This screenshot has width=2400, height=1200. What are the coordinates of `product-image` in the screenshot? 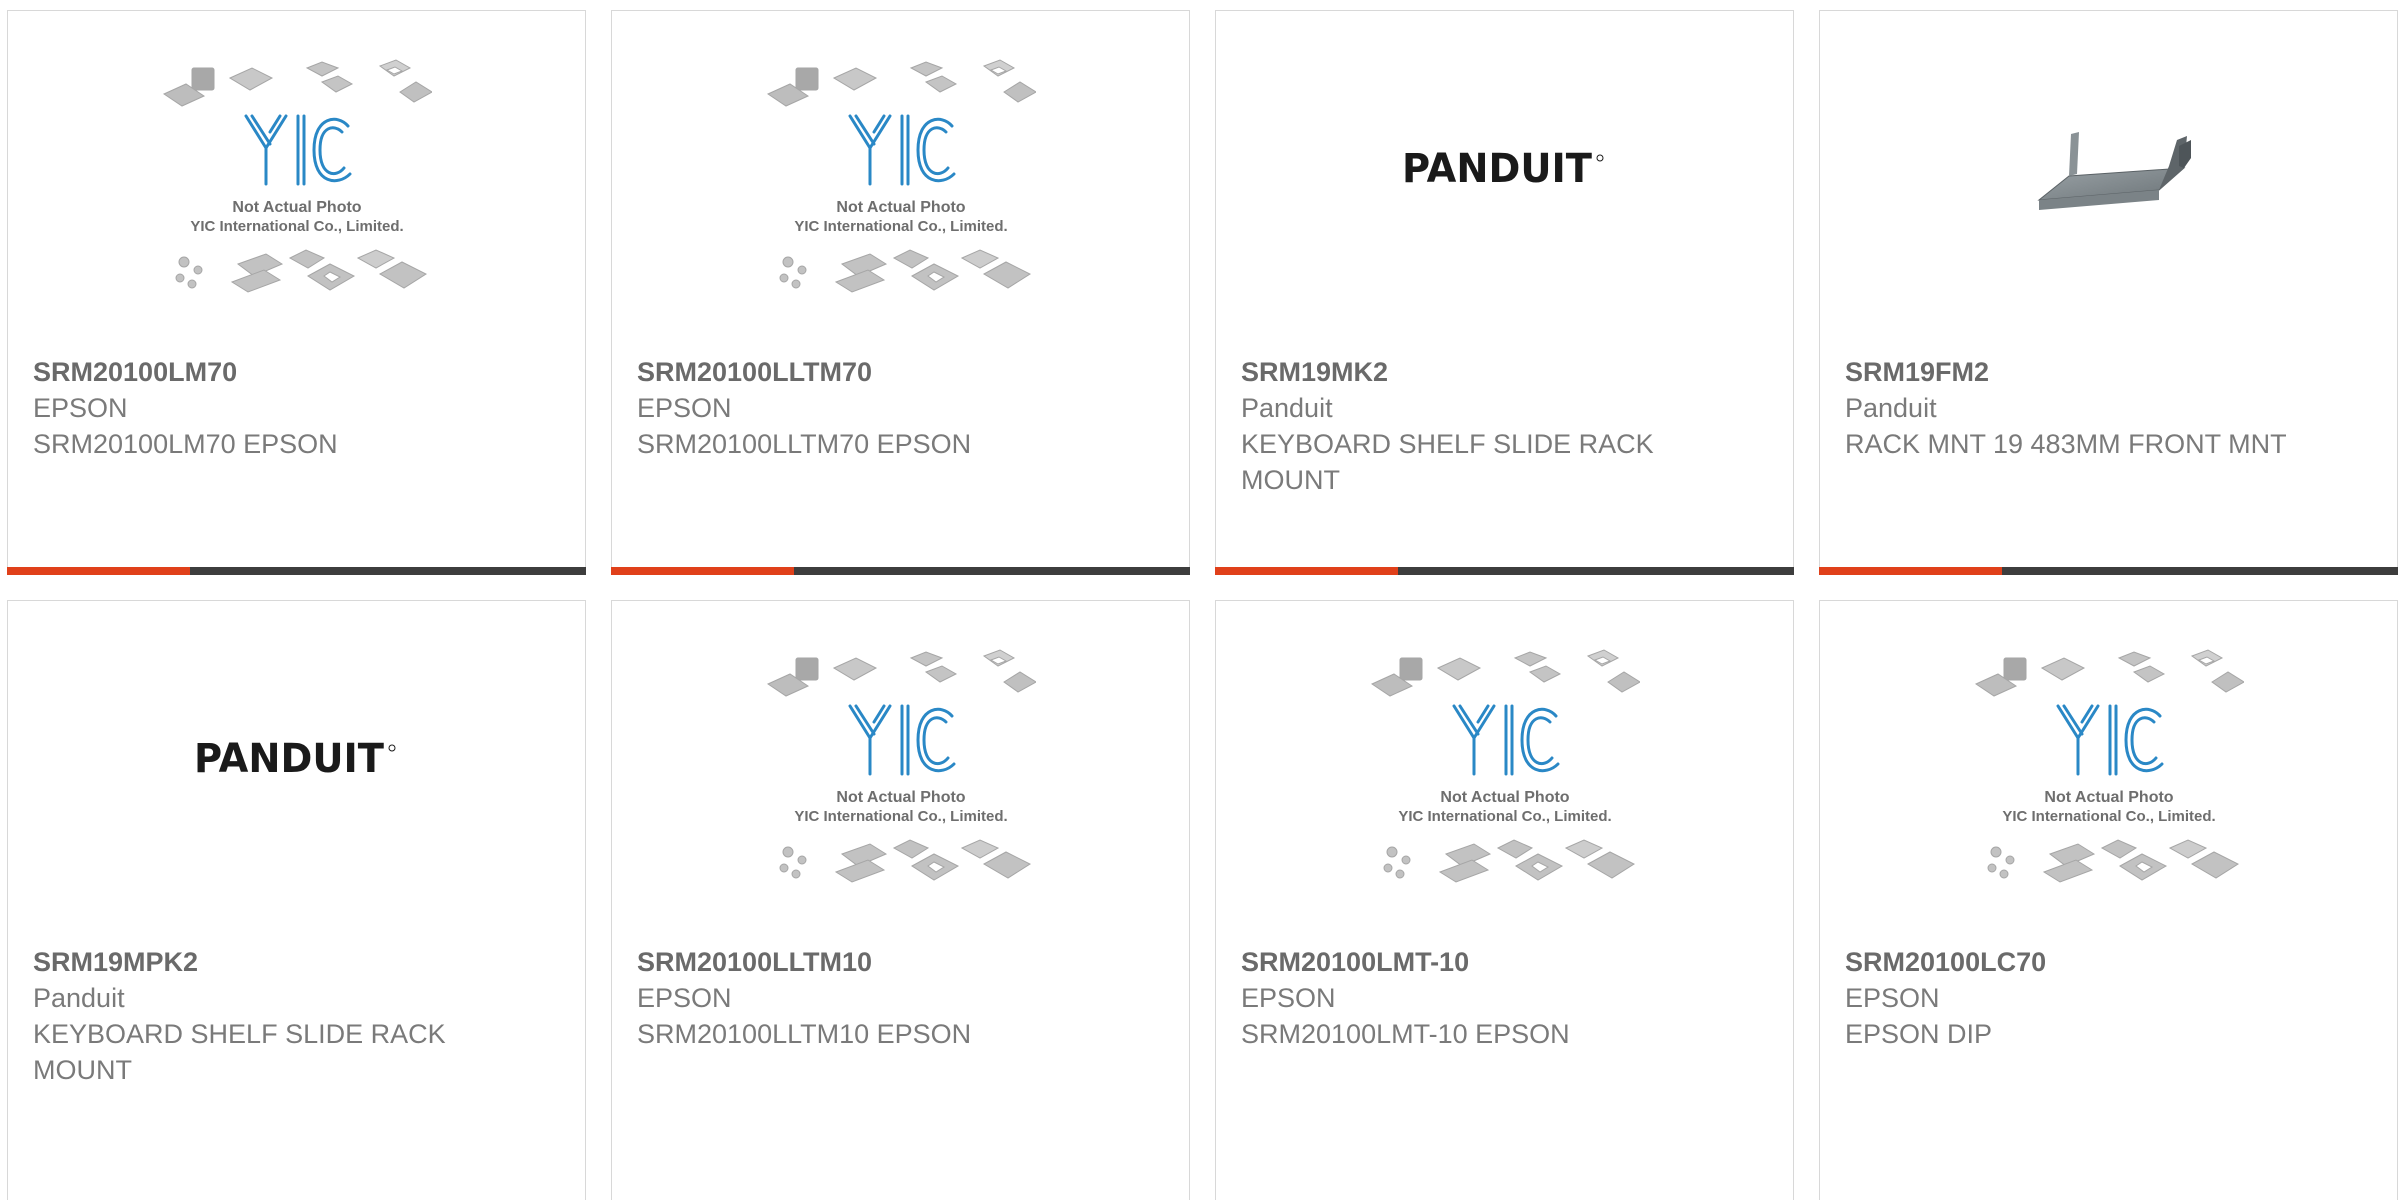 It's located at (2108, 176).